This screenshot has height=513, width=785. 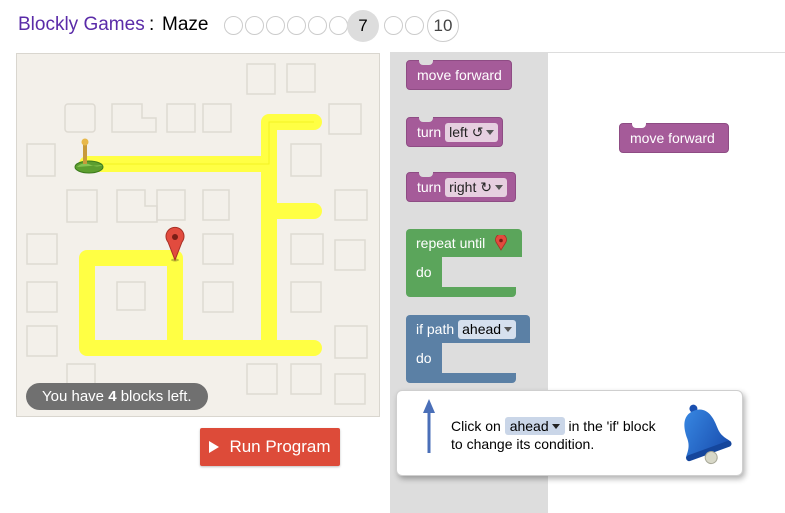 What do you see at coordinates (466, 132) in the screenshot?
I see `turn-left-option: left ↺` at bounding box center [466, 132].